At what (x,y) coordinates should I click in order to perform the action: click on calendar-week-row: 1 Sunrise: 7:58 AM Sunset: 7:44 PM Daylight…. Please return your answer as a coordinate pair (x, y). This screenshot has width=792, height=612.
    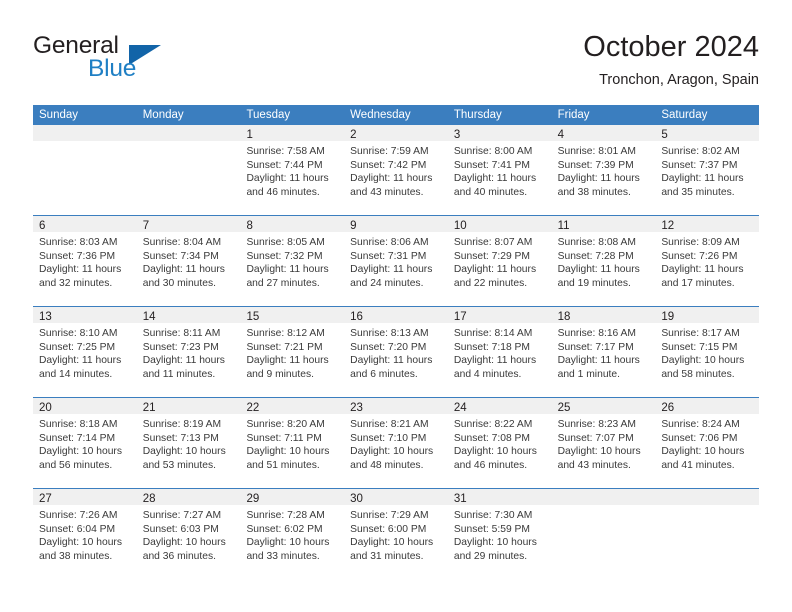
    Looking at the image, I should click on (396, 170).